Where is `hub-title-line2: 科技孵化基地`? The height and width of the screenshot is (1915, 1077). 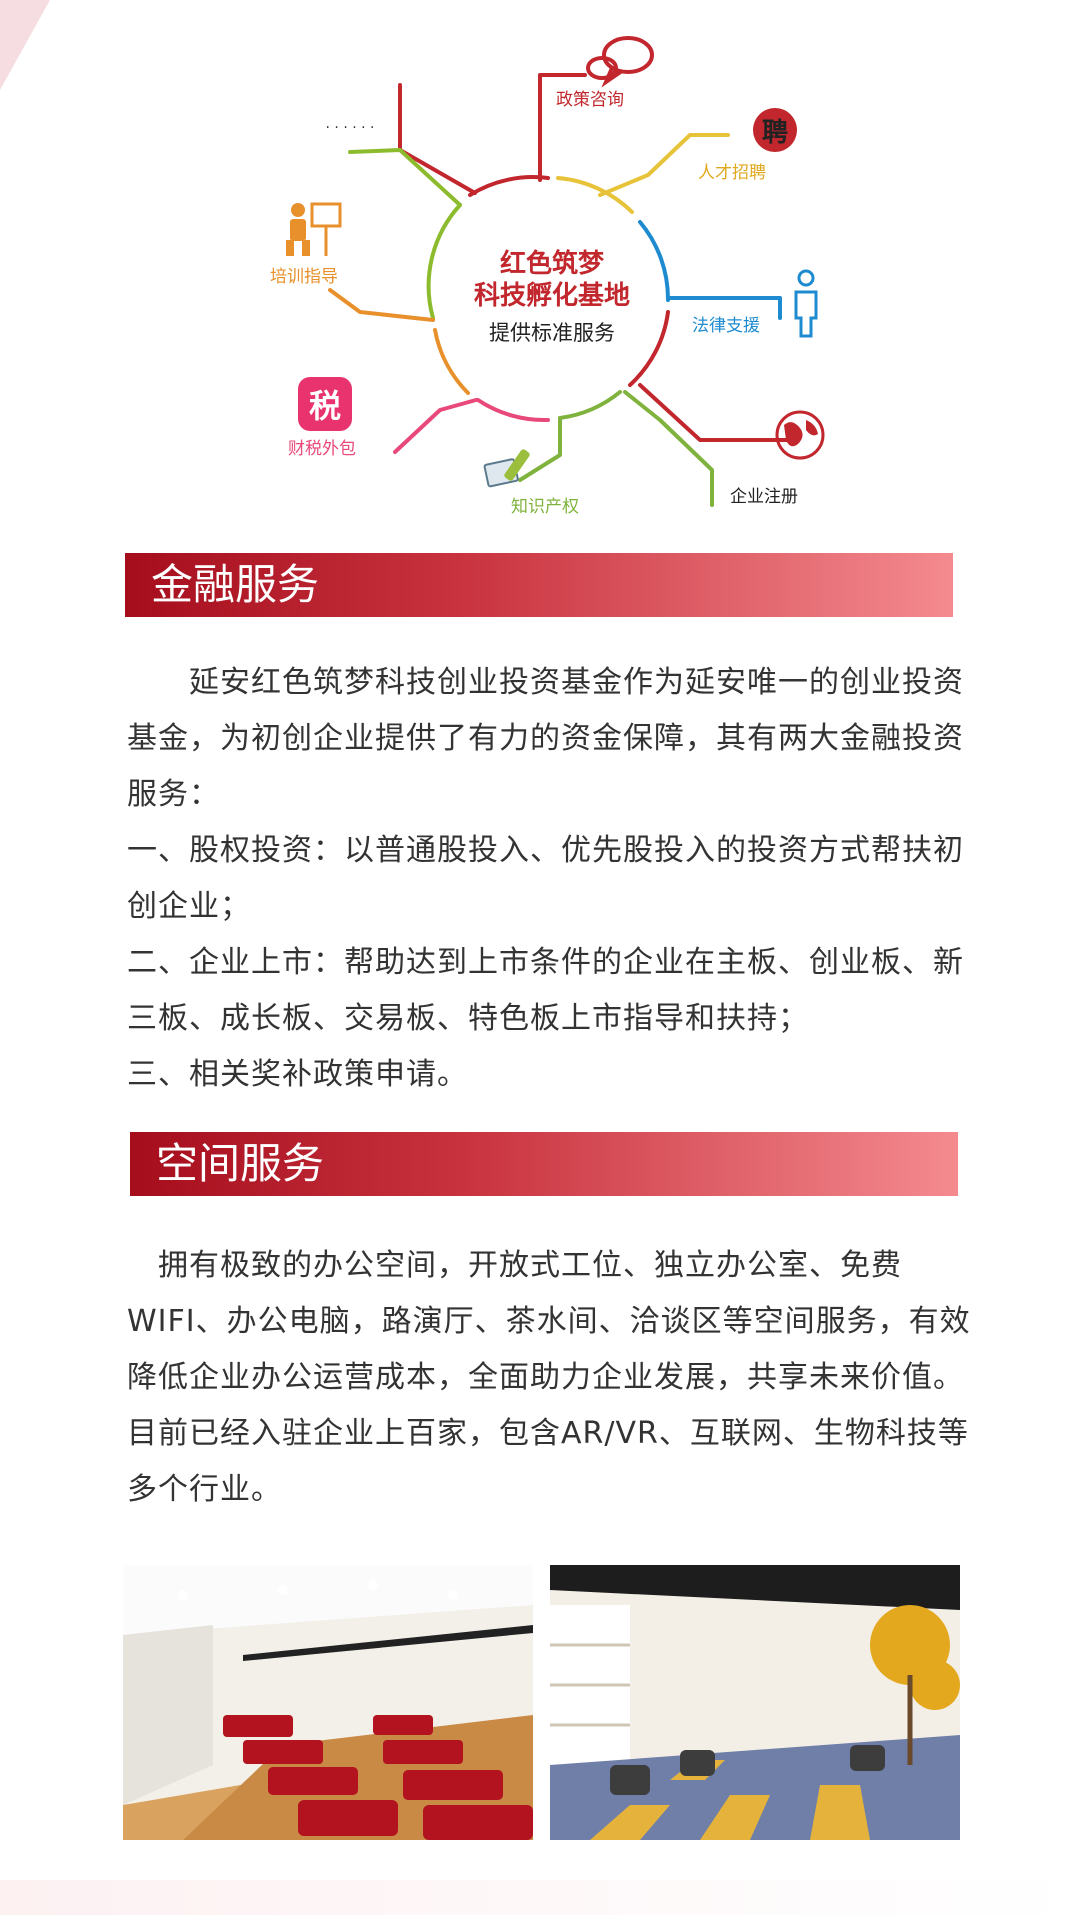 hub-title-line2: 科技孵化基地 is located at coordinates (552, 295).